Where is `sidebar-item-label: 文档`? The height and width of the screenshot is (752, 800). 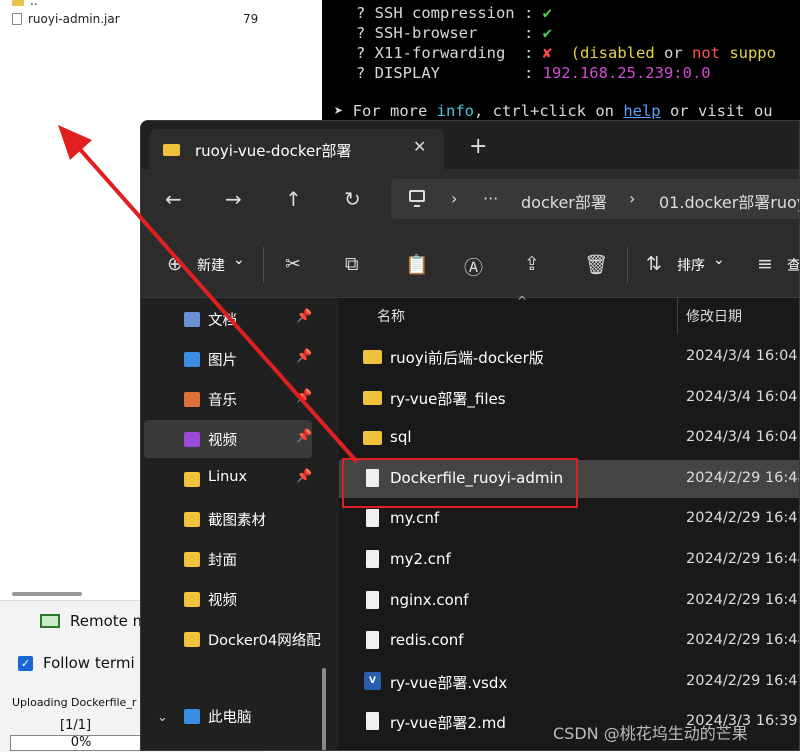 sidebar-item-label: 文档 is located at coordinates (222, 321).